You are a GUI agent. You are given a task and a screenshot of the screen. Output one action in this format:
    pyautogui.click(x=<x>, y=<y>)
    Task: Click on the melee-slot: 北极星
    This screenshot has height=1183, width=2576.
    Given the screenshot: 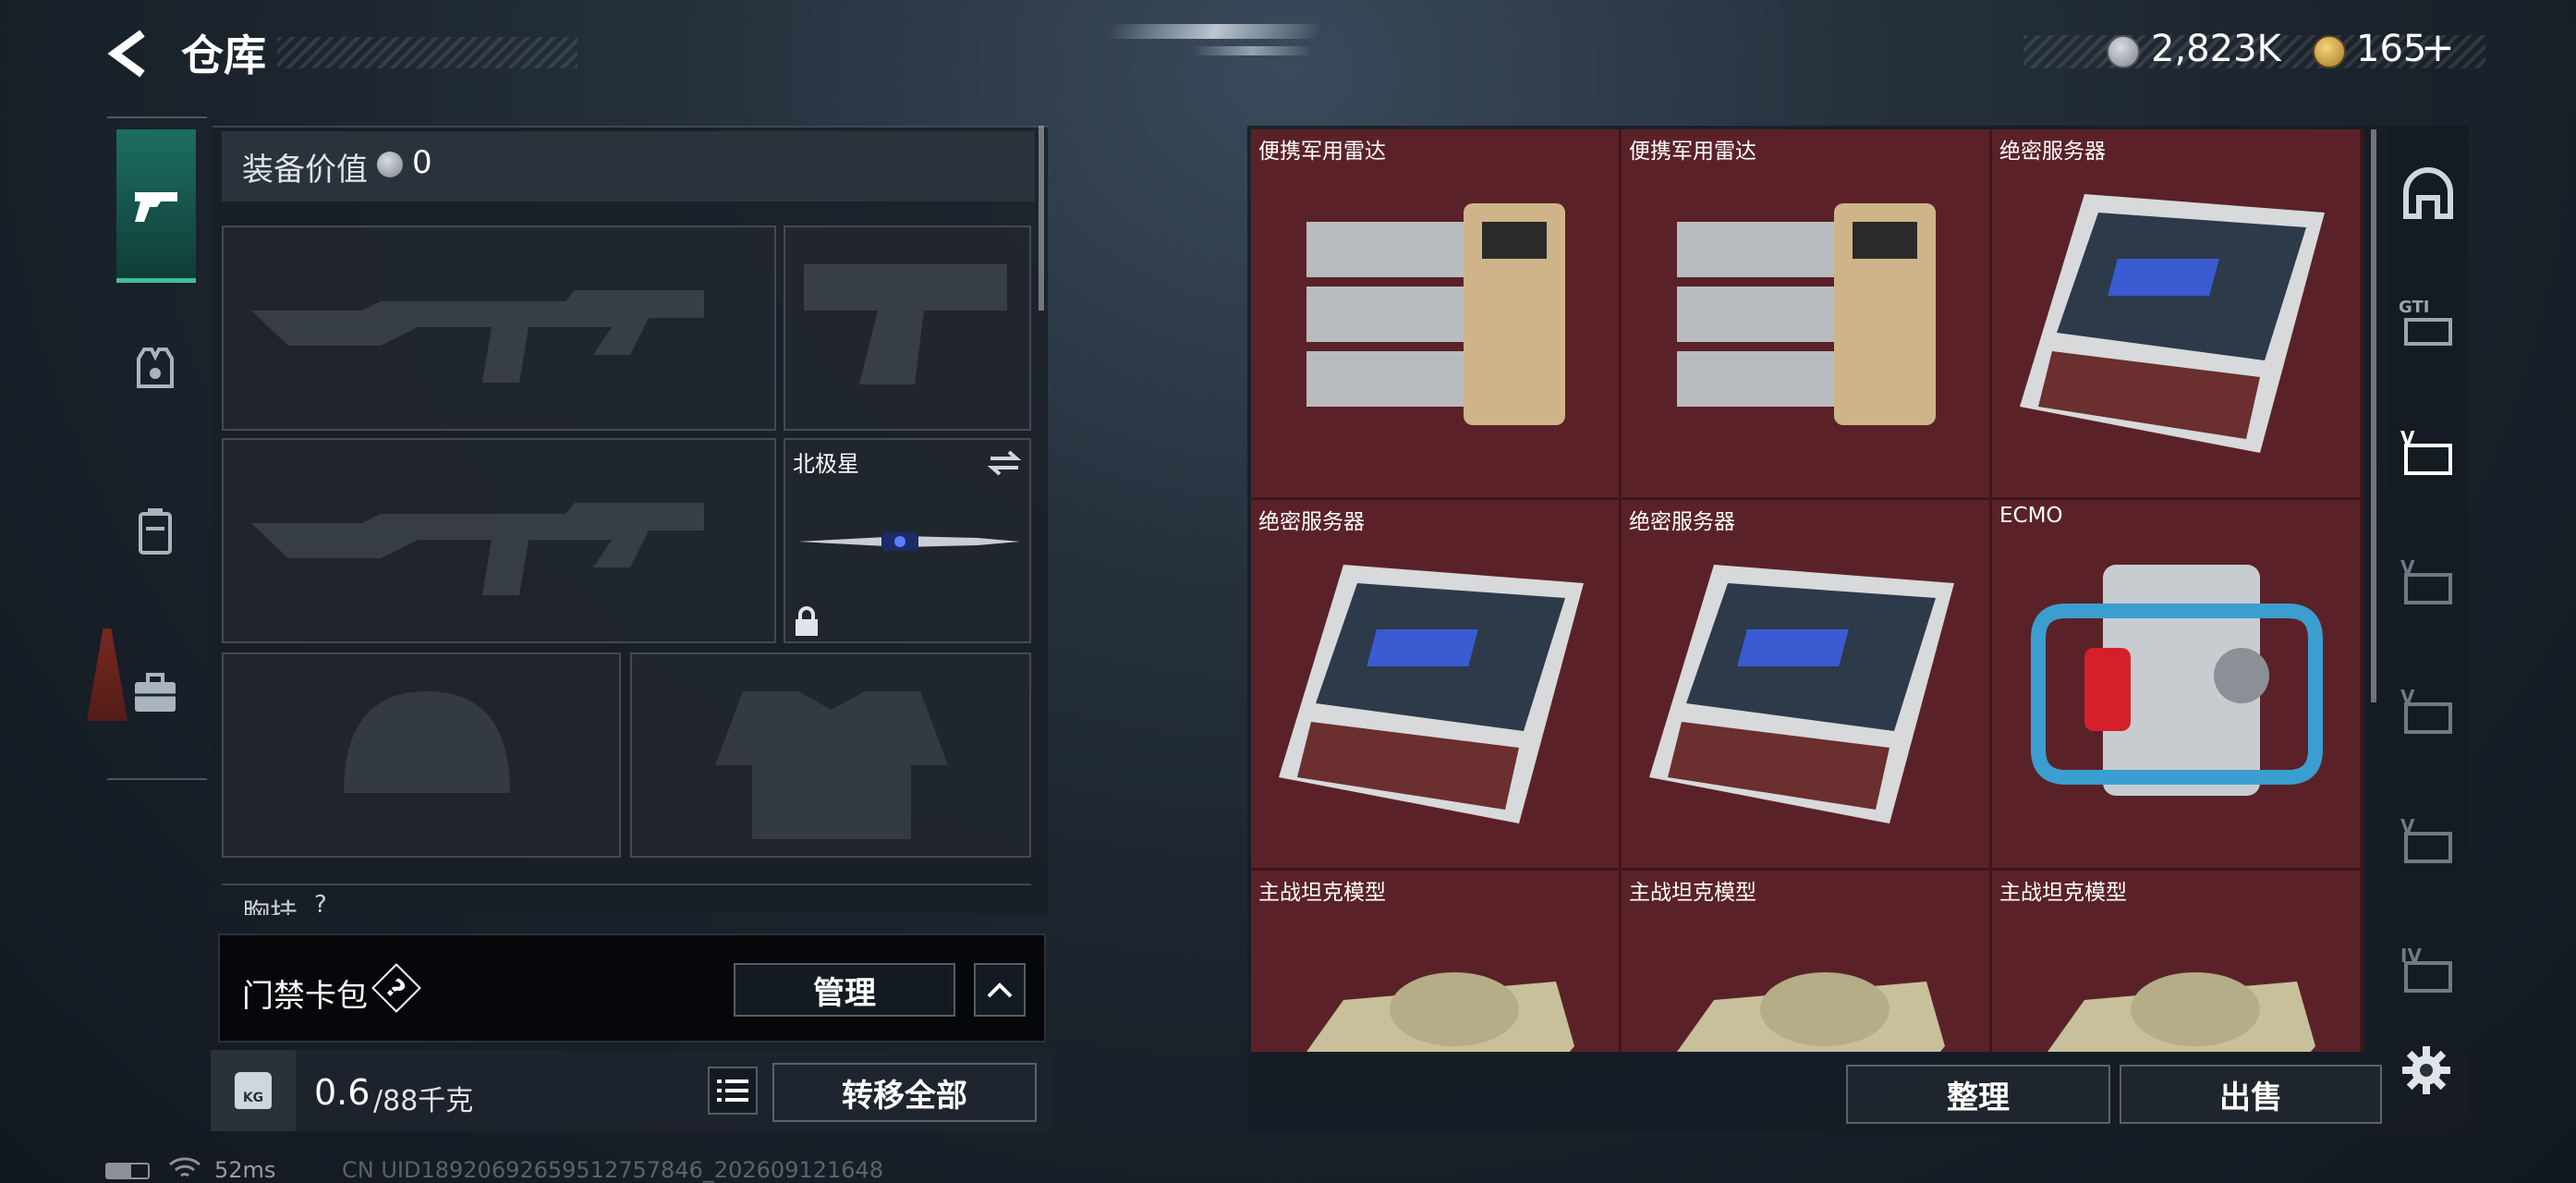 What is the action you would take?
    pyautogui.click(x=907, y=541)
    